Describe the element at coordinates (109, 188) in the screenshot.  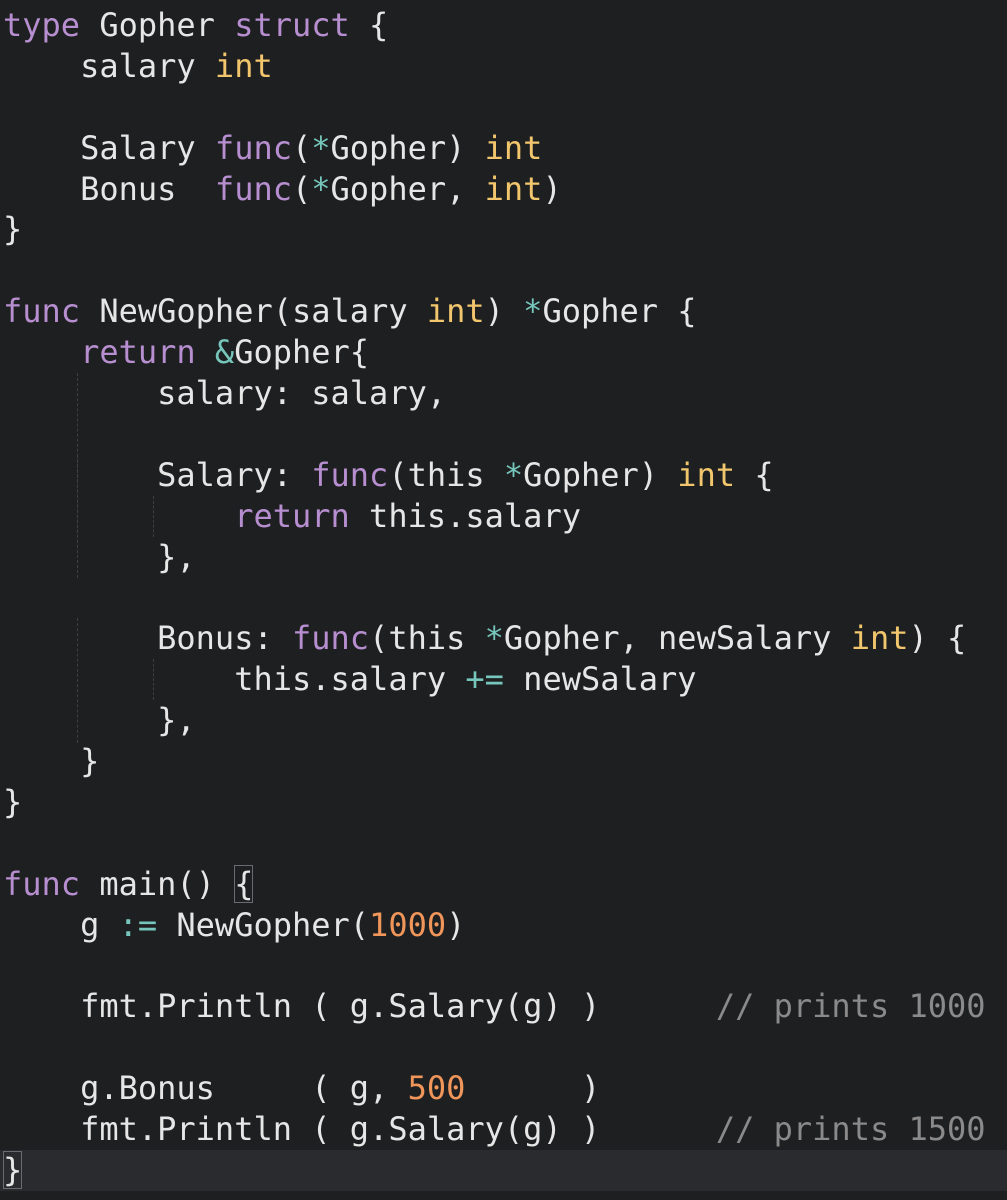
I see `code-text: Bonus` at that location.